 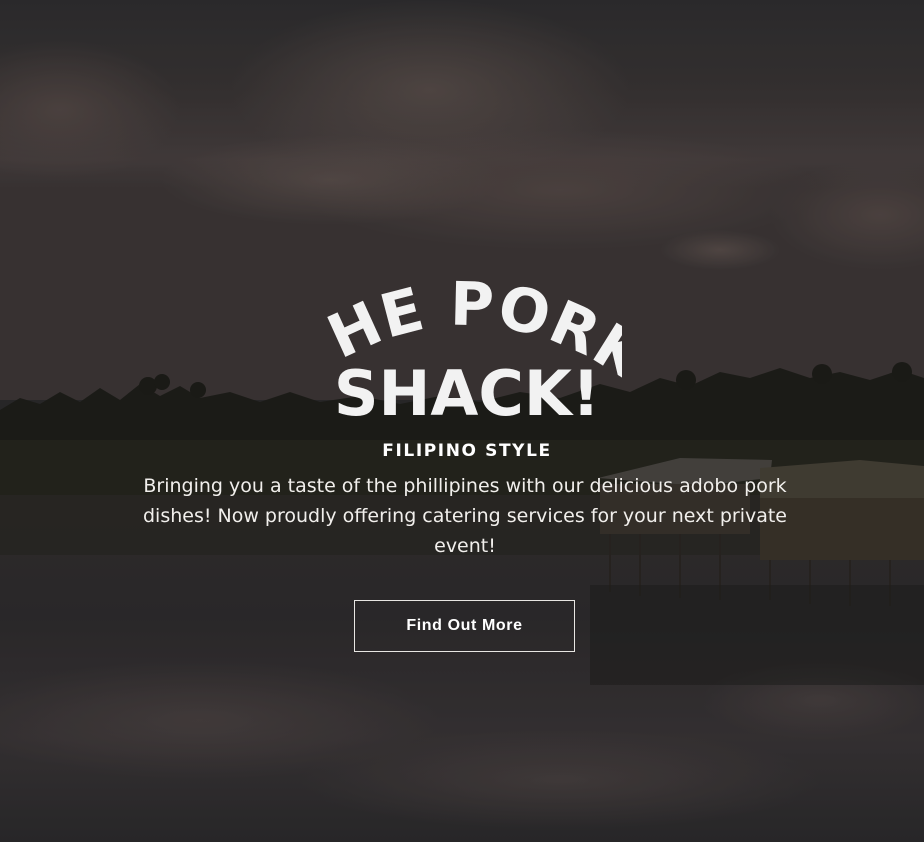 What do you see at coordinates (467, 451) in the screenshot?
I see `brand-tagline: FILIPINO STYLE` at bounding box center [467, 451].